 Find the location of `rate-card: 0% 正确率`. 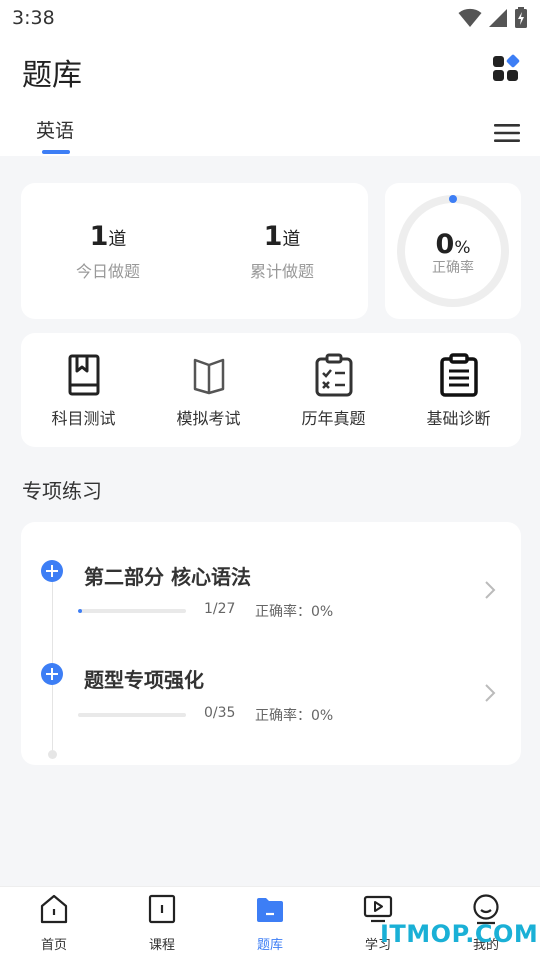

rate-card: 0% 正确率 is located at coordinates (453, 251).